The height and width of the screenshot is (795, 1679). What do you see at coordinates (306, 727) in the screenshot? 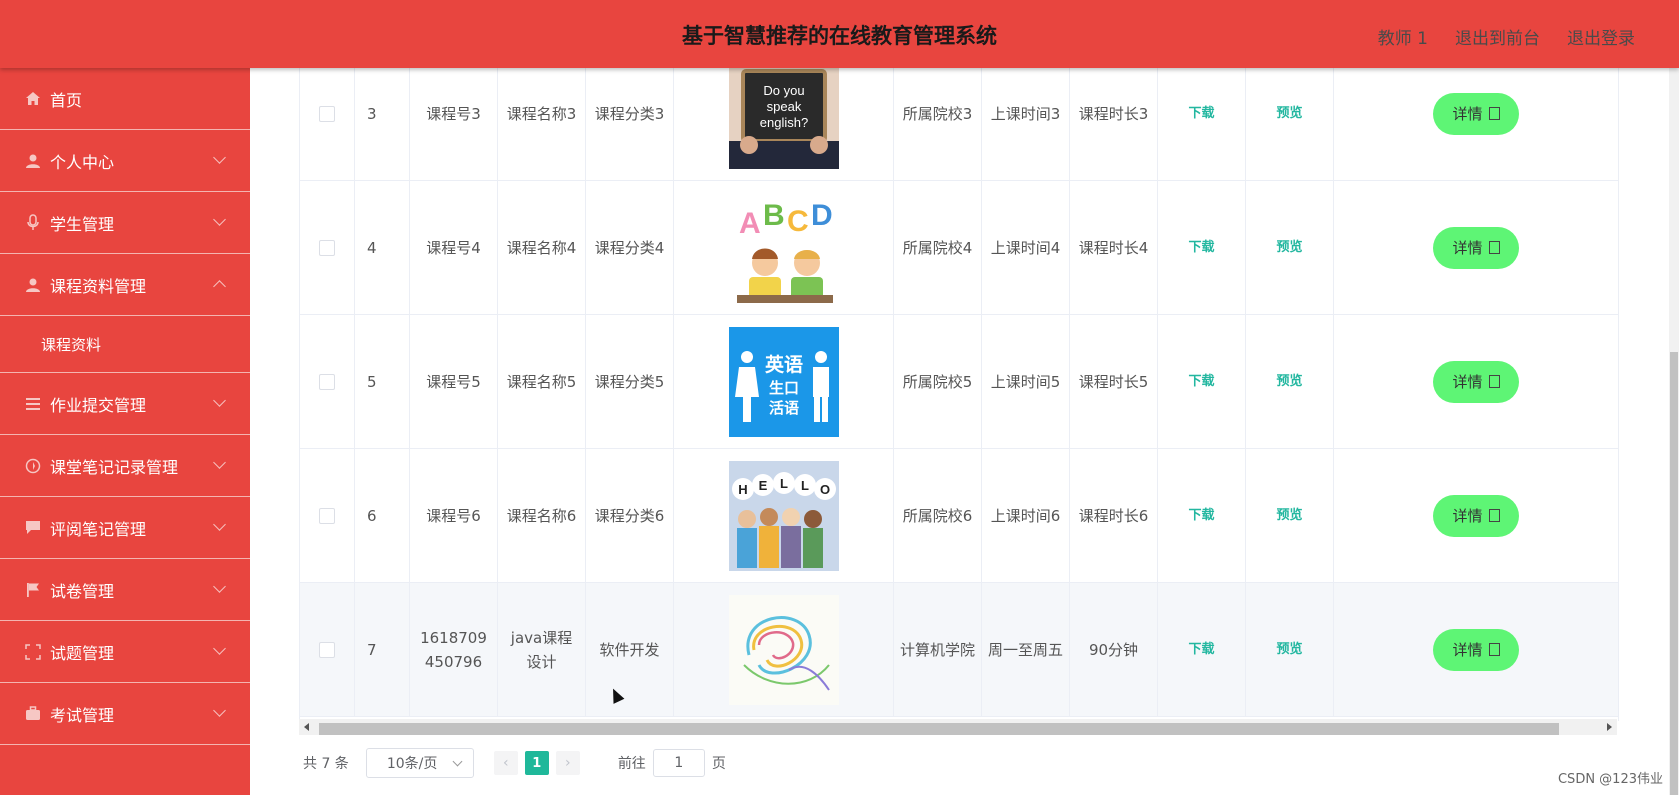
I see `scroll-left-arrow-icon` at bounding box center [306, 727].